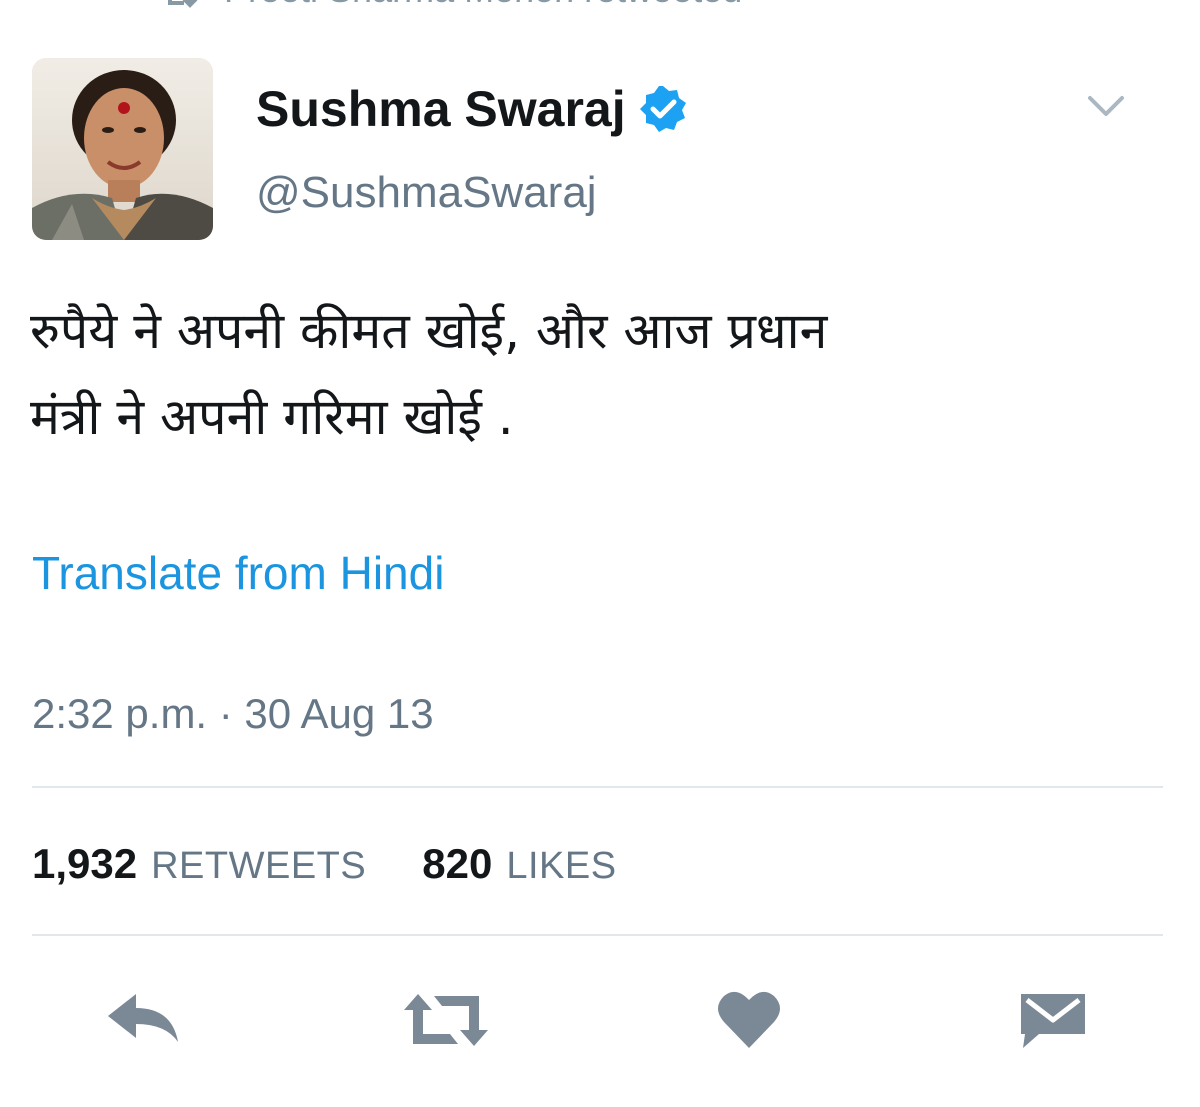 This screenshot has width=1200, height=1107. I want to click on retweets-label: RETWEETS, so click(258, 866).